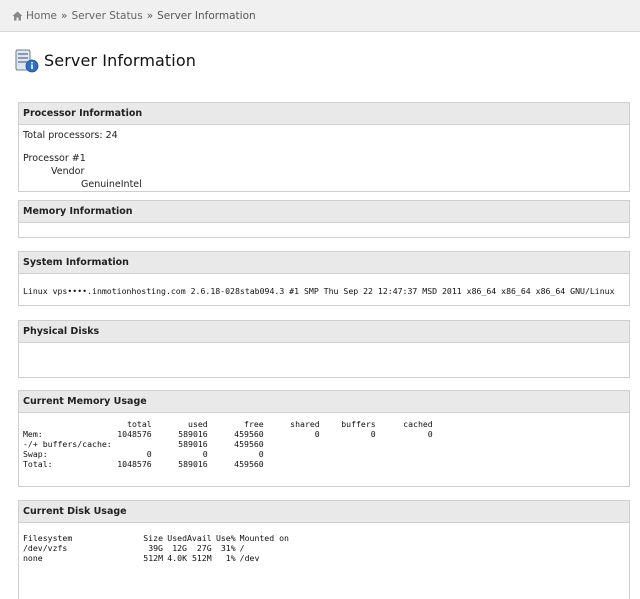  Describe the element at coordinates (67, 444) in the screenshot. I see `table-cell: -/+ buffers/cache:` at that location.